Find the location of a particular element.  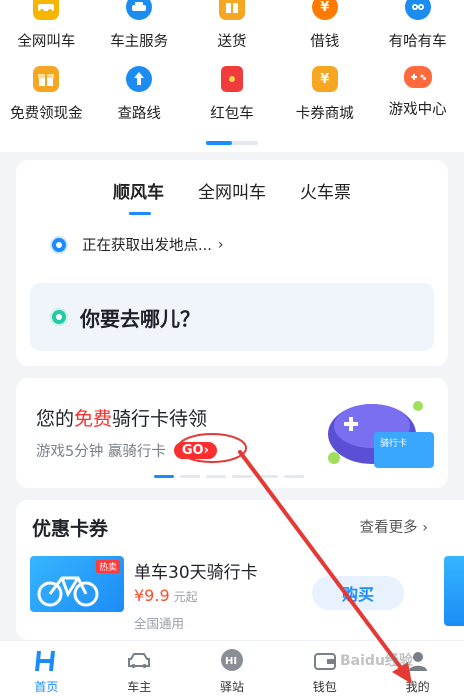

nav-station: HI 驿站 is located at coordinates (232, 668).